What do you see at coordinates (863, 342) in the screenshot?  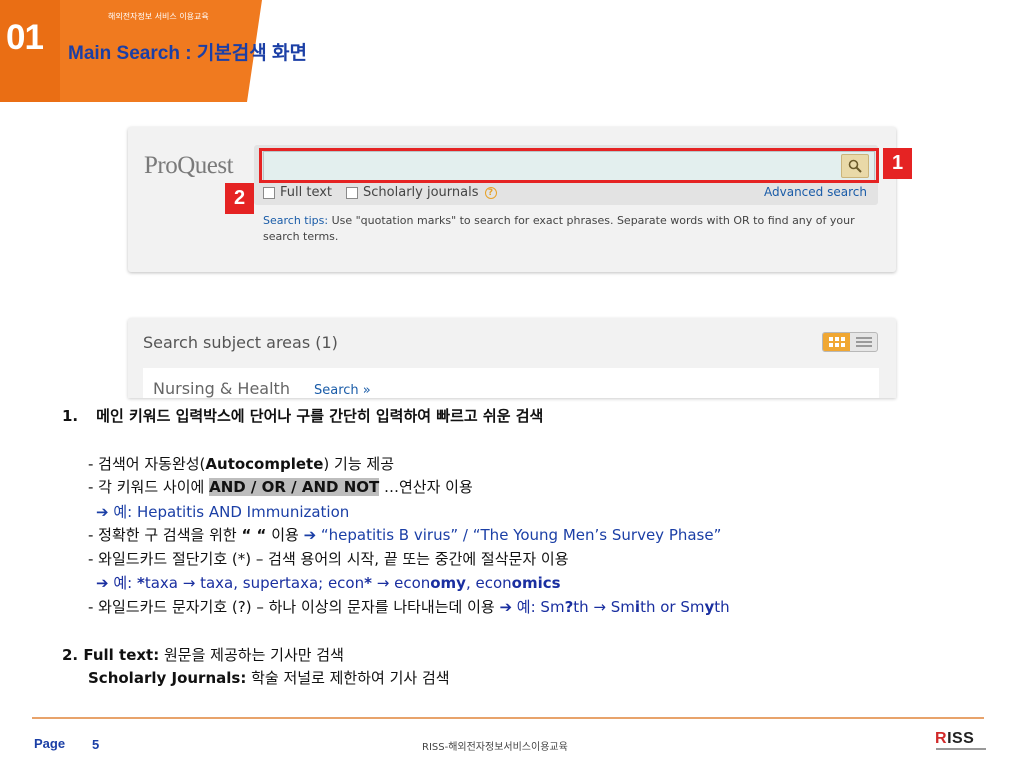 I see `list-view-icon` at bounding box center [863, 342].